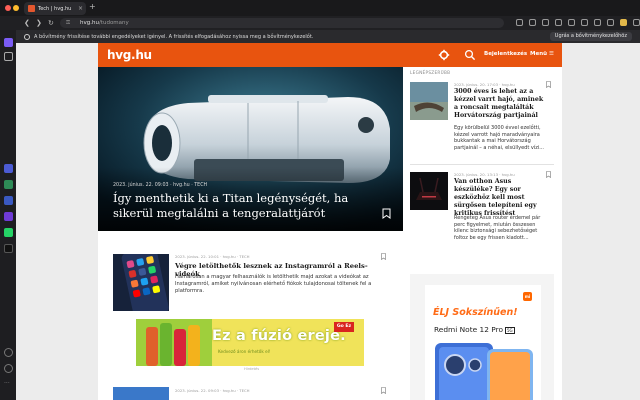 This screenshot has height=400, width=640. What do you see at coordinates (584, 22) in the screenshot?
I see `history-icon` at bounding box center [584, 22].